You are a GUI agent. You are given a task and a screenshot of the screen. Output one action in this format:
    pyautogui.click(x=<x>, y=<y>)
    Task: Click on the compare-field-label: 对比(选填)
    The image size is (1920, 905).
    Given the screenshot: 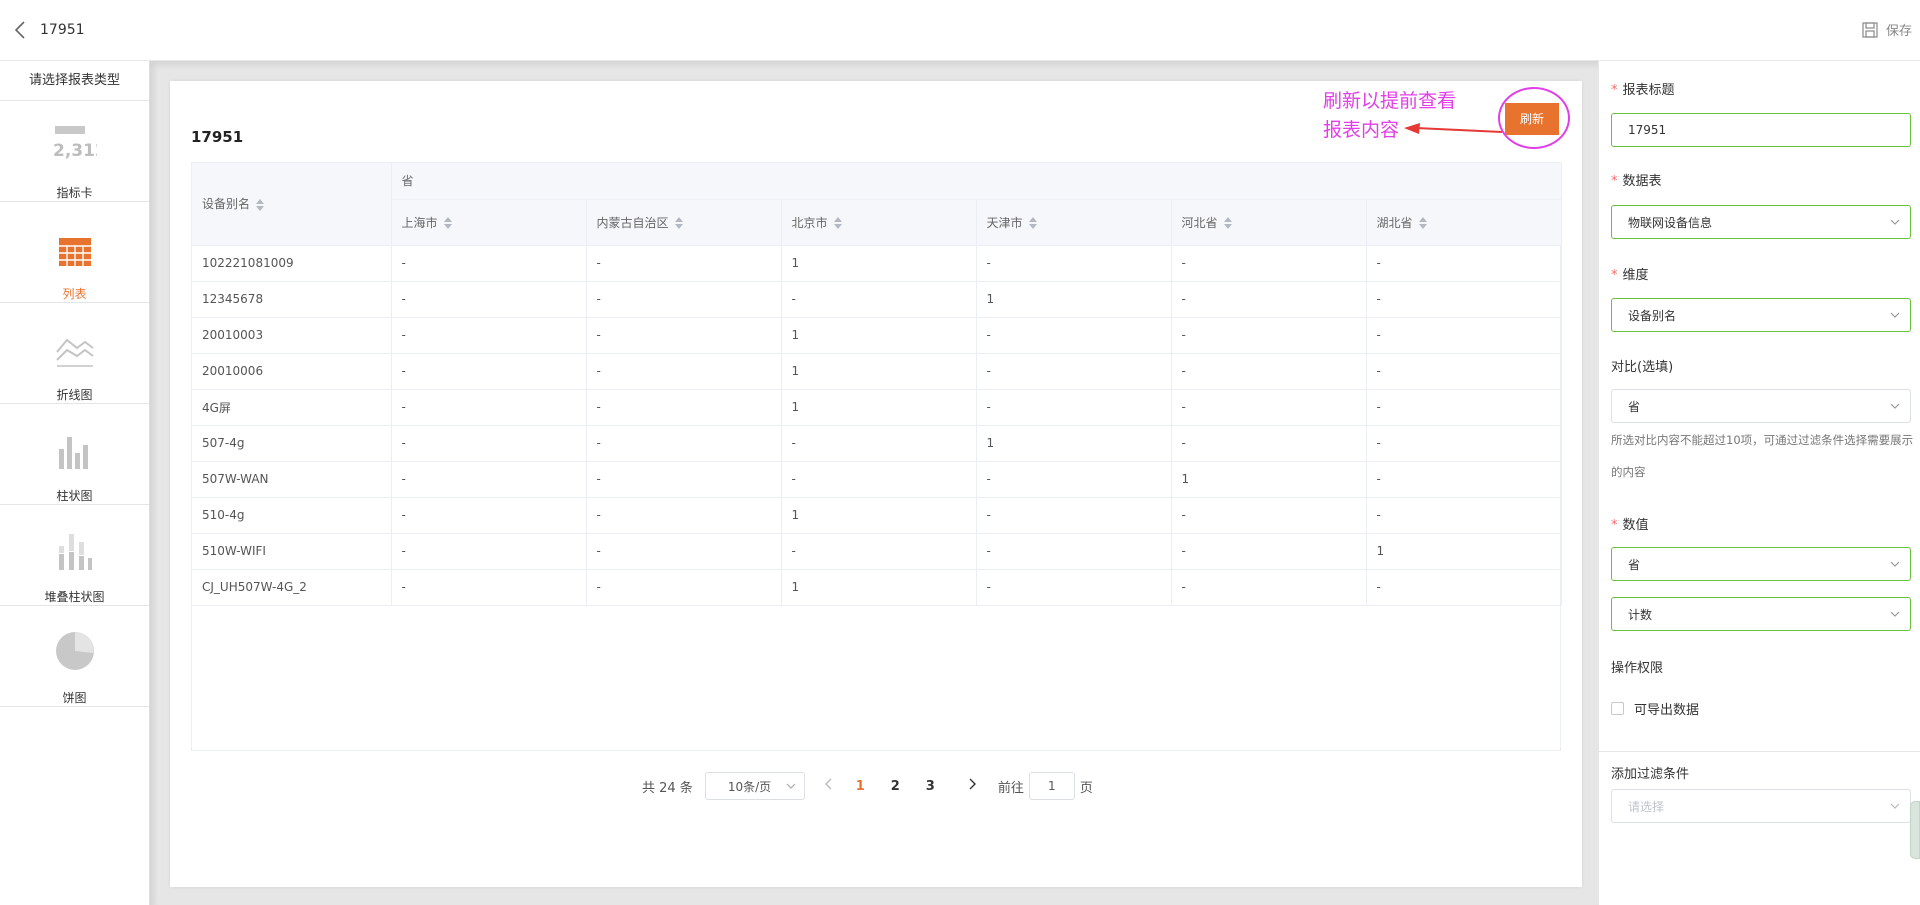 What is the action you would take?
    pyautogui.click(x=1642, y=367)
    